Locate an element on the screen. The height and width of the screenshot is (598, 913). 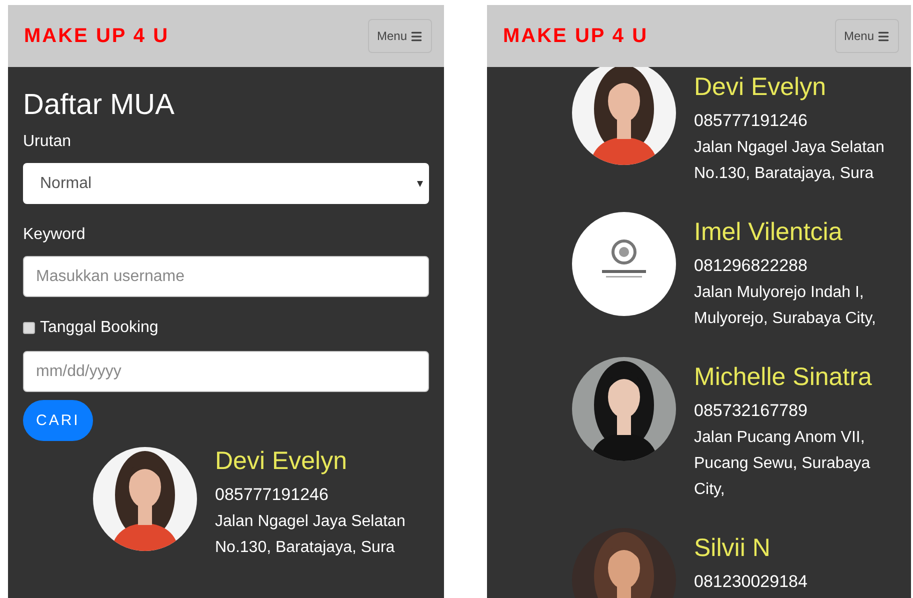
mua-name: Michelle Sinatra is located at coordinates (783, 377).